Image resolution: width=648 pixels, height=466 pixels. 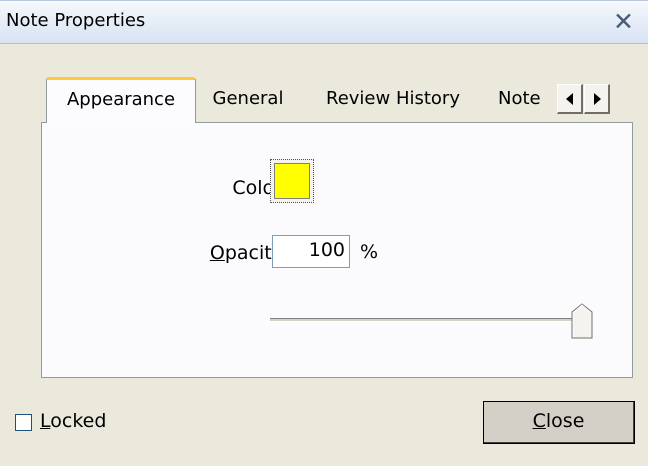 What do you see at coordinates (23, 422) in the screenshot?
I see `locked-checkbox` at bounding box center [23, 422].